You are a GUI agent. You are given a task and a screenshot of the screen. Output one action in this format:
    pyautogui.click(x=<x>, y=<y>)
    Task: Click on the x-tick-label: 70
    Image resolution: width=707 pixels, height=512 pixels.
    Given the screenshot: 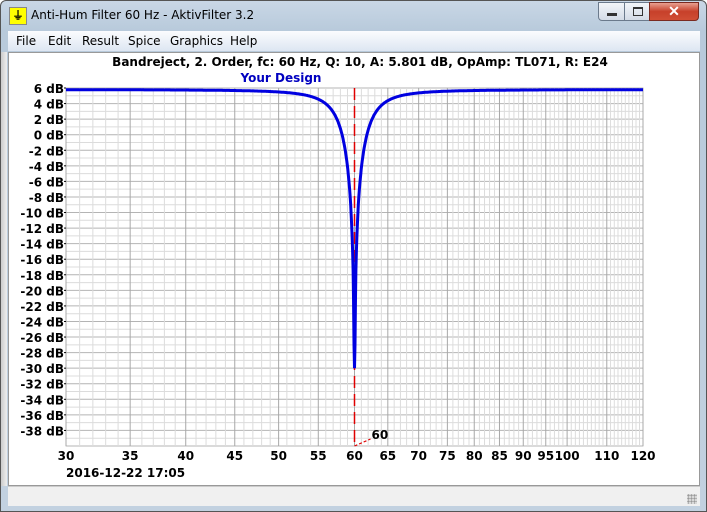 What is the action you would take?
    pyautogui.click(x=418, y=456)
    